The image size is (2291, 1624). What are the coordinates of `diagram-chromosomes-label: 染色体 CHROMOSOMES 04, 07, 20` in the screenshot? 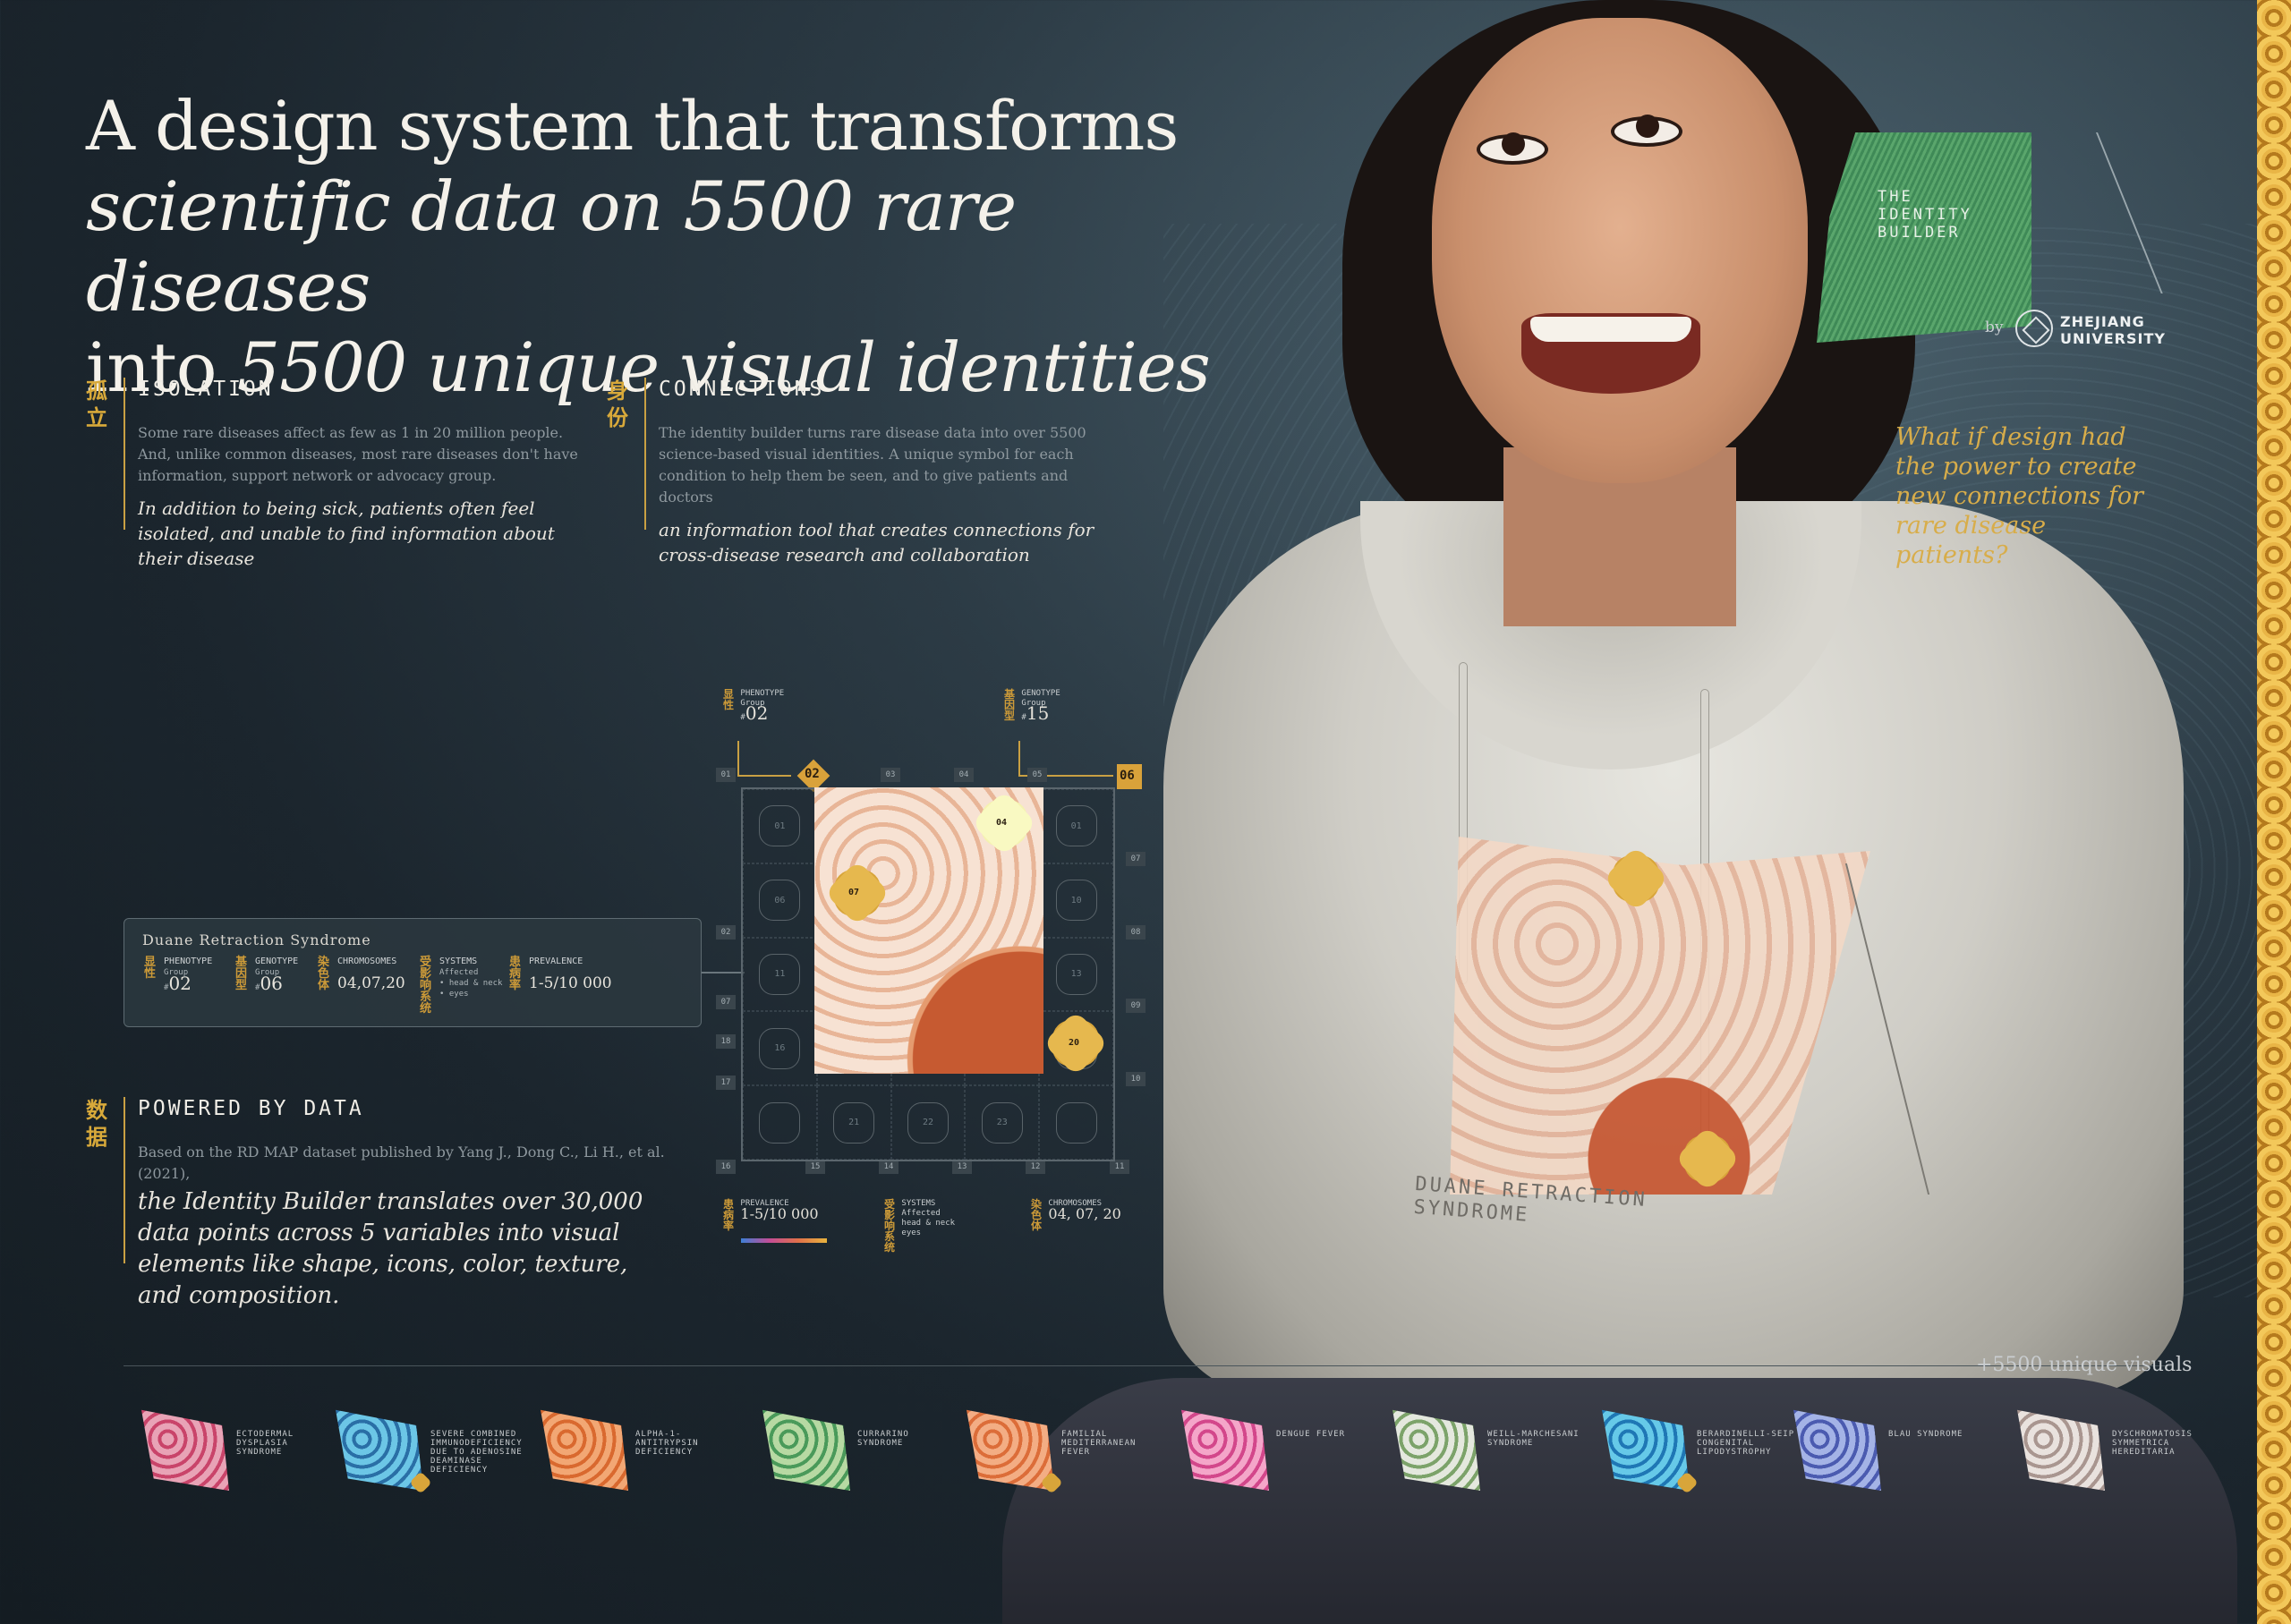 It's located at (1076, 1215).